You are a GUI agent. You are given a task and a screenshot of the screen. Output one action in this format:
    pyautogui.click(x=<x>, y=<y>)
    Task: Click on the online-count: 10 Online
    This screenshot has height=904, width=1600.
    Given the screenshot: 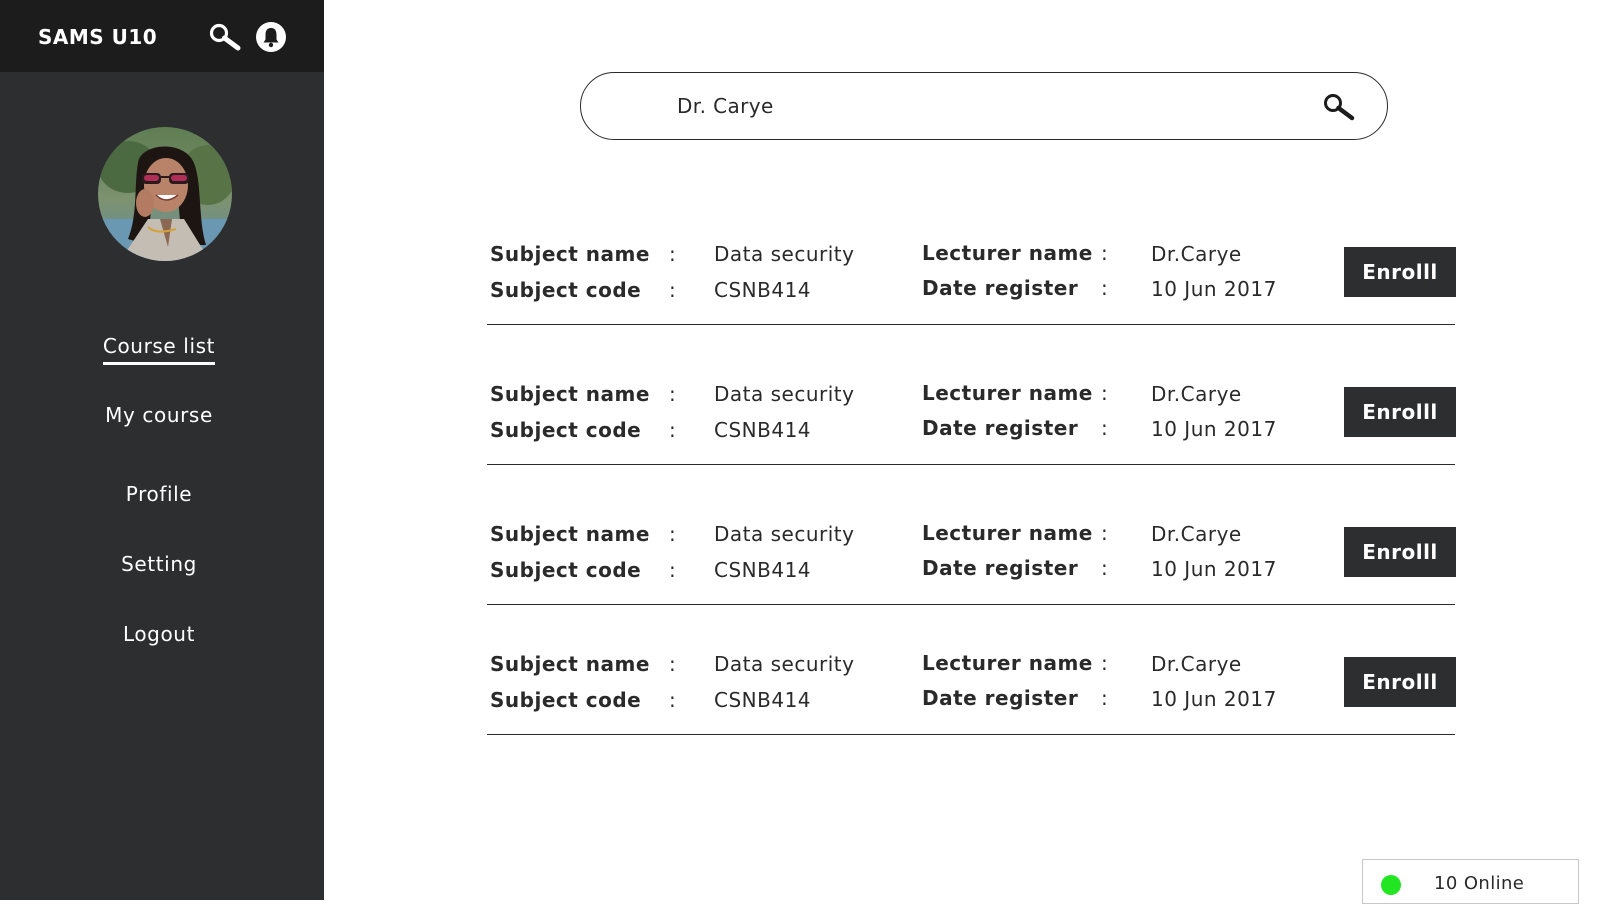 What is the action you would take?
    pyautogui.click(x=1479, y=883)
    